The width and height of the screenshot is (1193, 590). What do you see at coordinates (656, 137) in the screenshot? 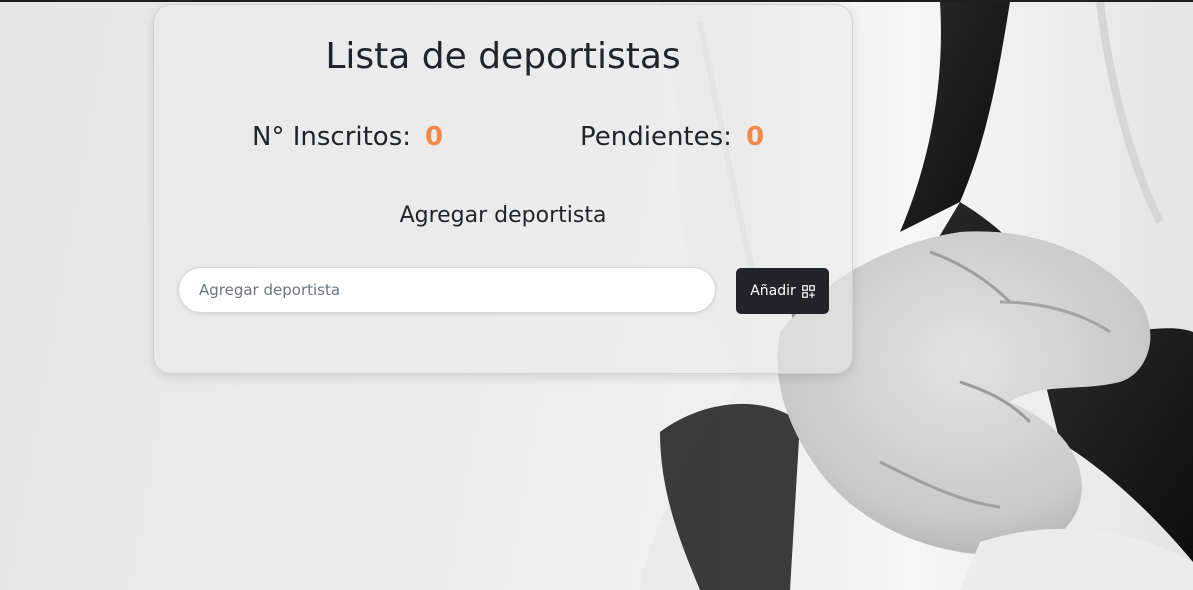
I see `stat-pendientes-label: Pendientes:` at bounding box center [656, 137].